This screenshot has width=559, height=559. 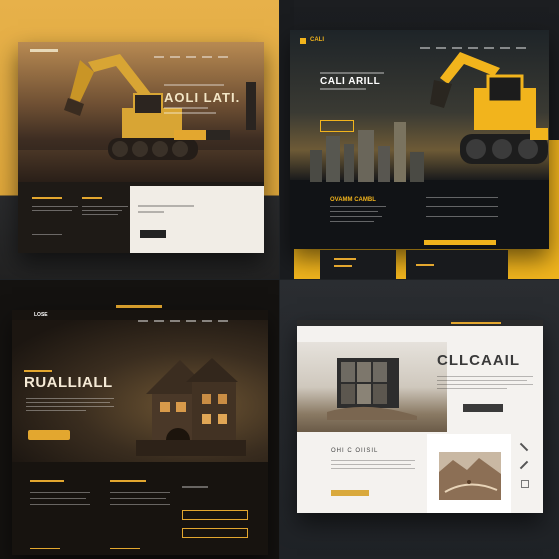 I want to click on house-icon, so click(x=191, y=407).